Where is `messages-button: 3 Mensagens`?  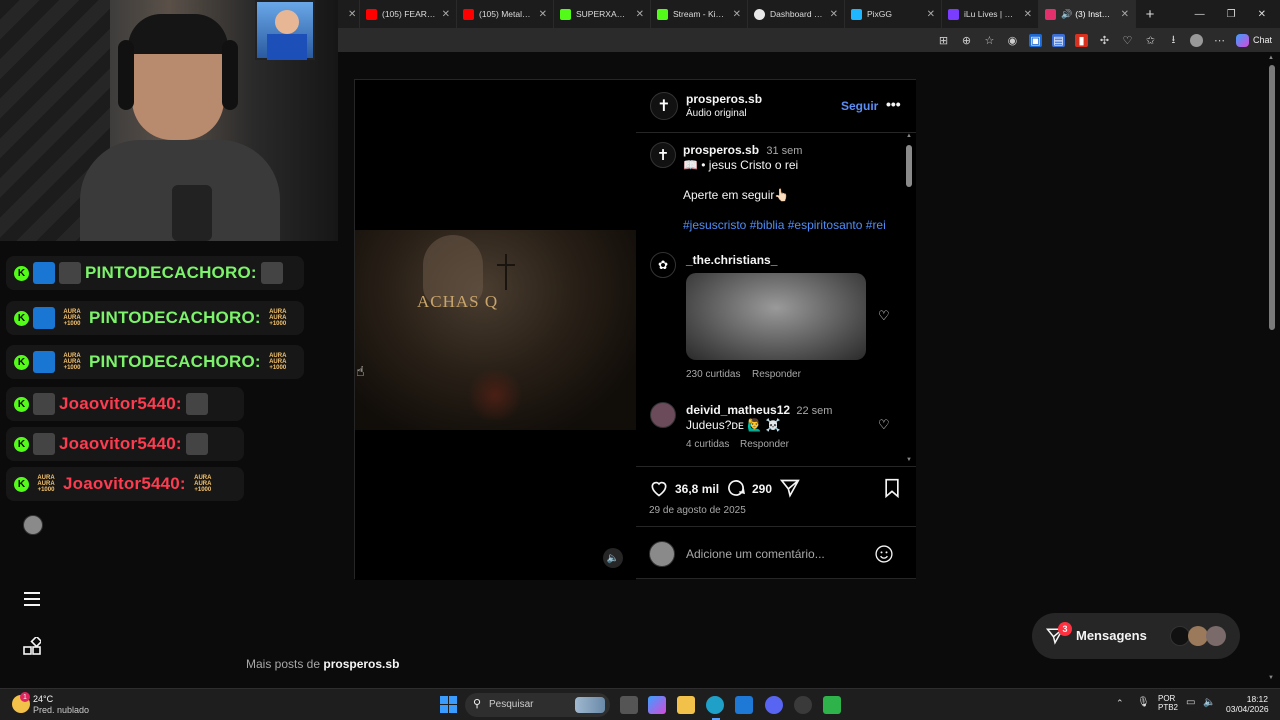 messages-button: 3 Mensagens is located at coordinates (1136, 636).